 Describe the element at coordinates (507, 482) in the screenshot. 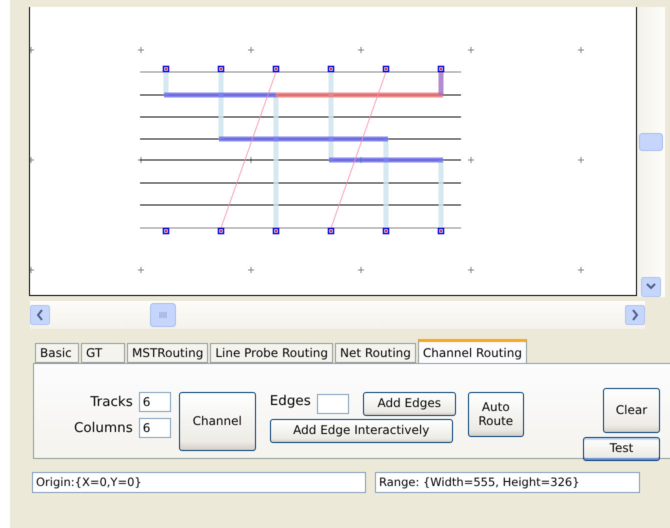

I see `range-field: Range: {Width=555, Height=326}` at that location.